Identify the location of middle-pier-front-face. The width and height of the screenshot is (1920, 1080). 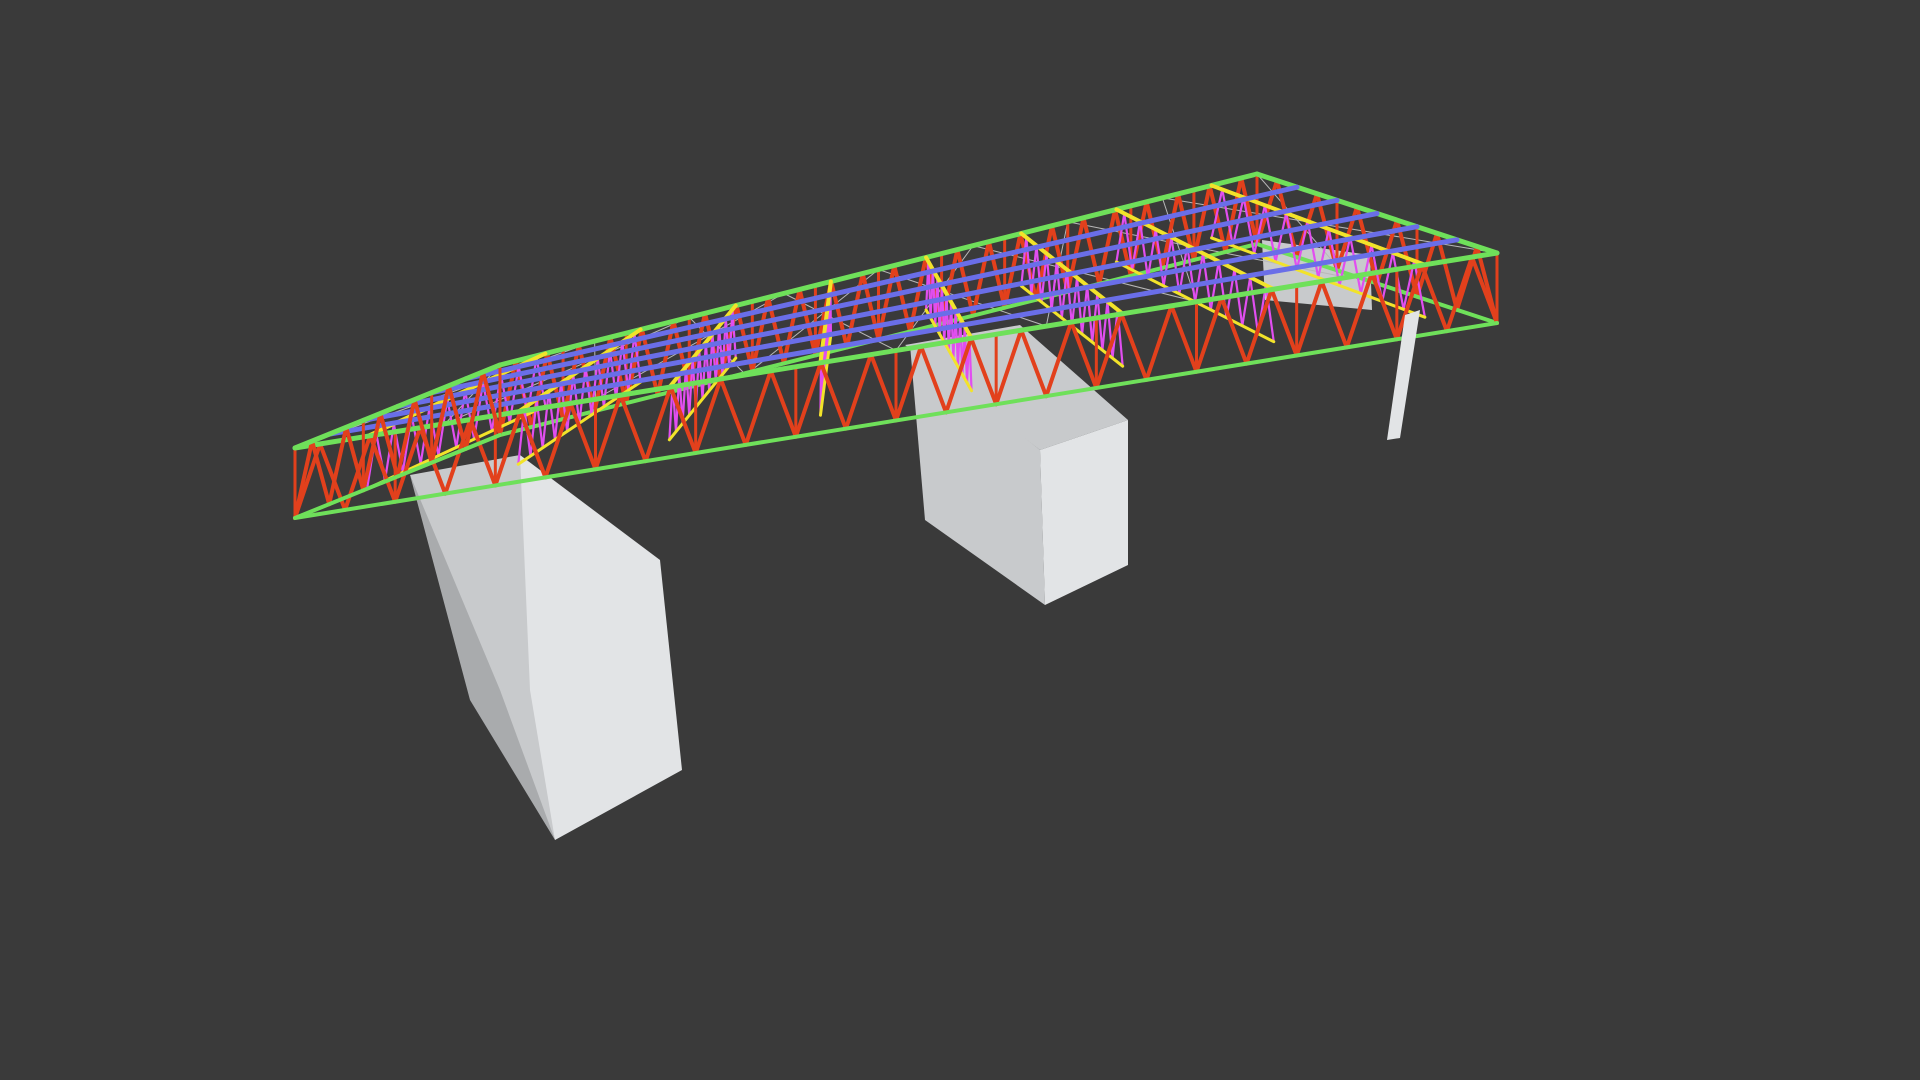
(1084, 512).